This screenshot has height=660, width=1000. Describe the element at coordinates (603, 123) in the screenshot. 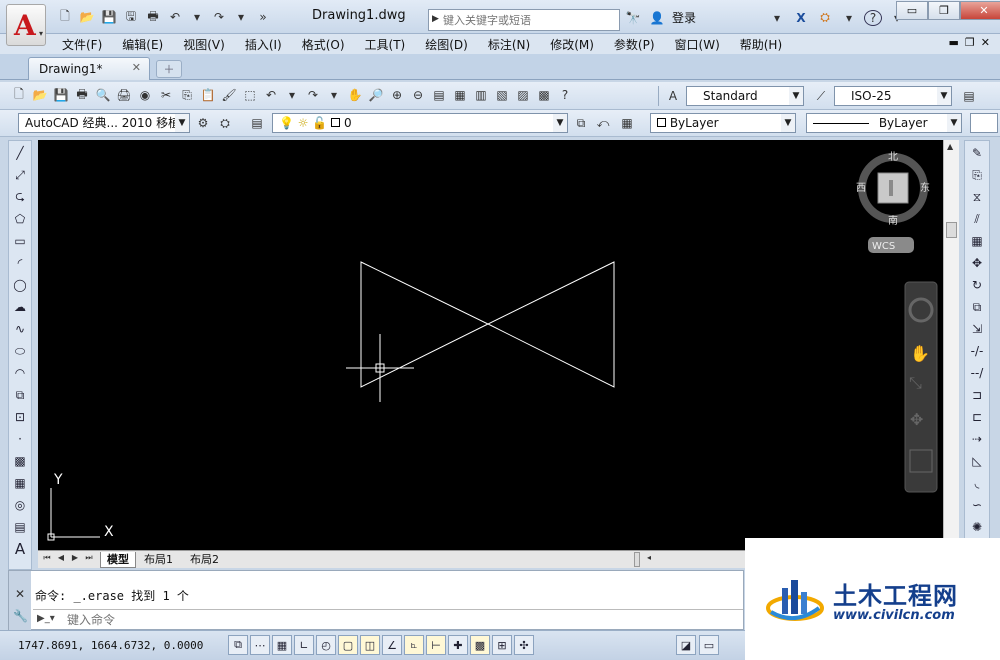

I see `layer-previous-icon: ⤺` at that location.